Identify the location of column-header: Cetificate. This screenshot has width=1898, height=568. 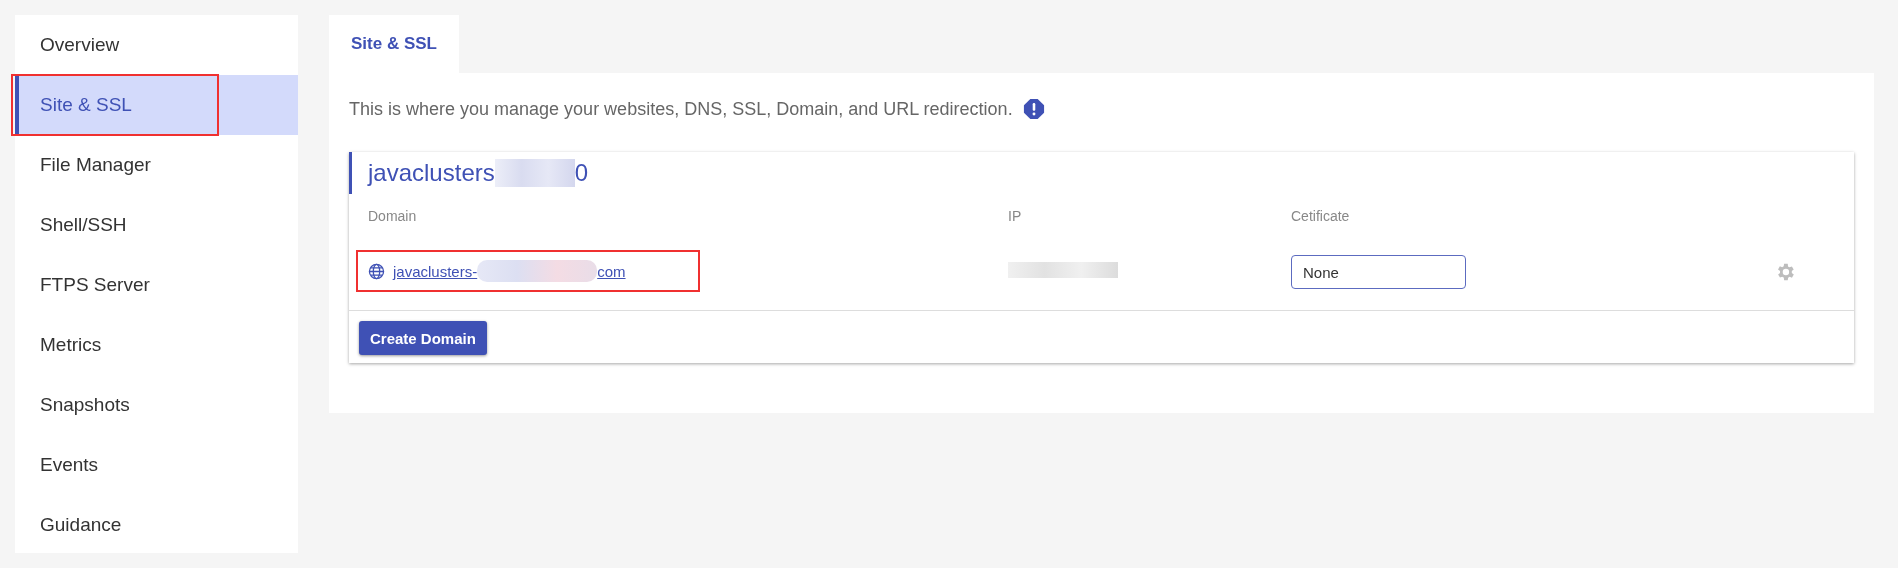
(1321, 216).